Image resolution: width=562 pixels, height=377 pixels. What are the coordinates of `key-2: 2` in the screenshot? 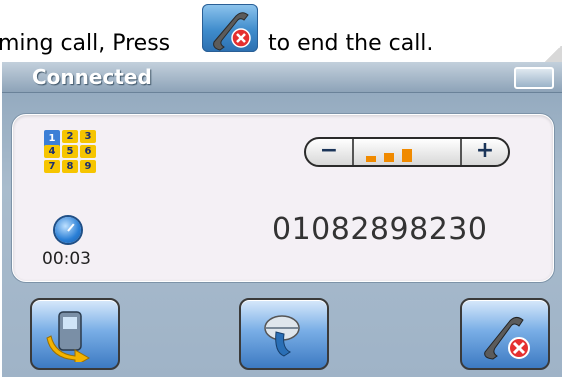 It's located at (70, 136).